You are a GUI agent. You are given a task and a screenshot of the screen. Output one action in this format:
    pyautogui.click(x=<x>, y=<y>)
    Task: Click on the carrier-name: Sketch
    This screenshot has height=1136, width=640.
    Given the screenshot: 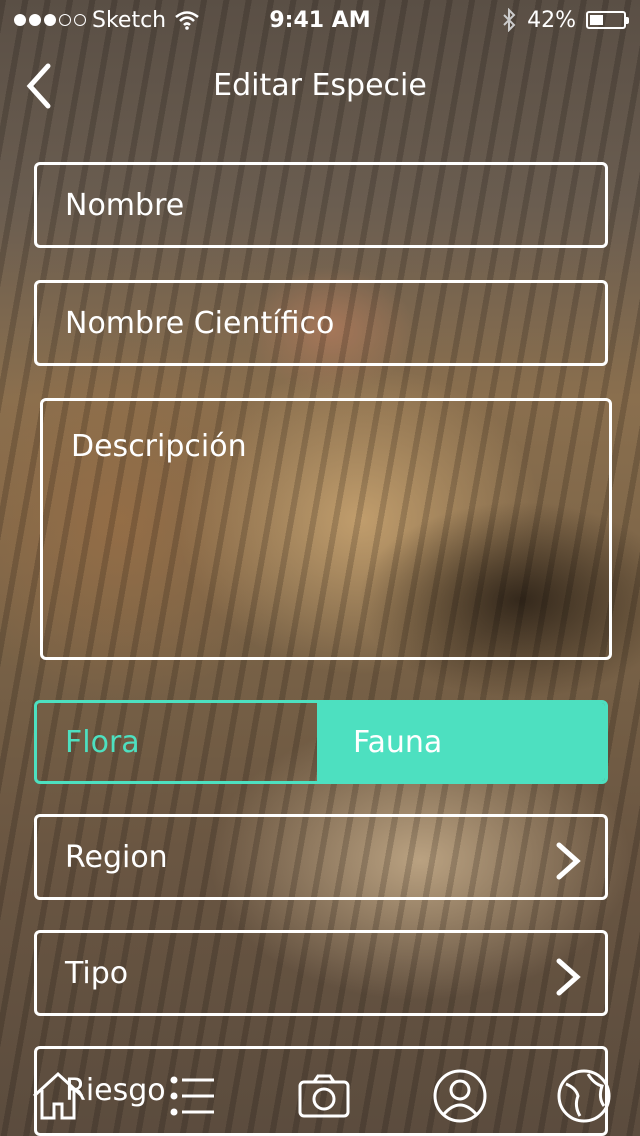 What is the action you would take?
    pyautogui.click(x=129, y=20)
    